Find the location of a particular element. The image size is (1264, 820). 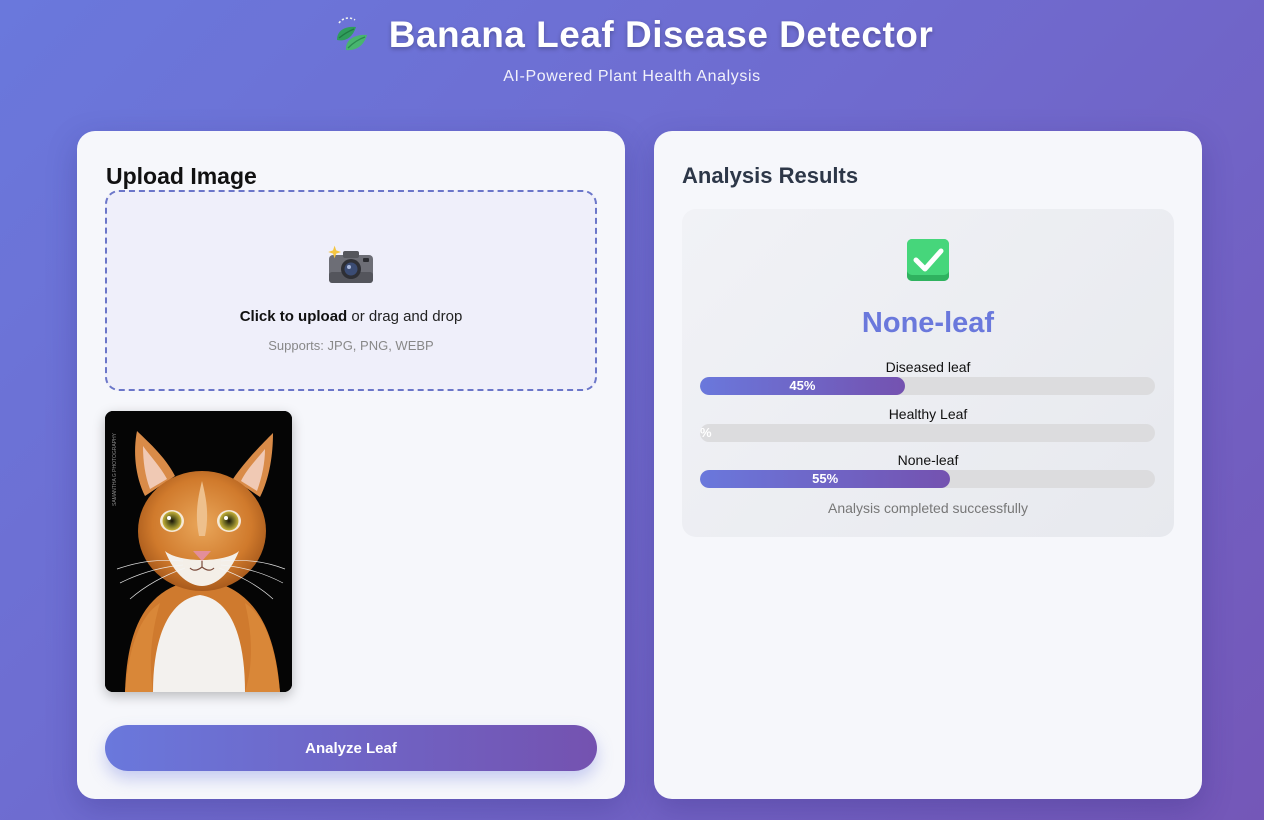

results-section-title: Analysis Results is located at coordinates (770, 175).